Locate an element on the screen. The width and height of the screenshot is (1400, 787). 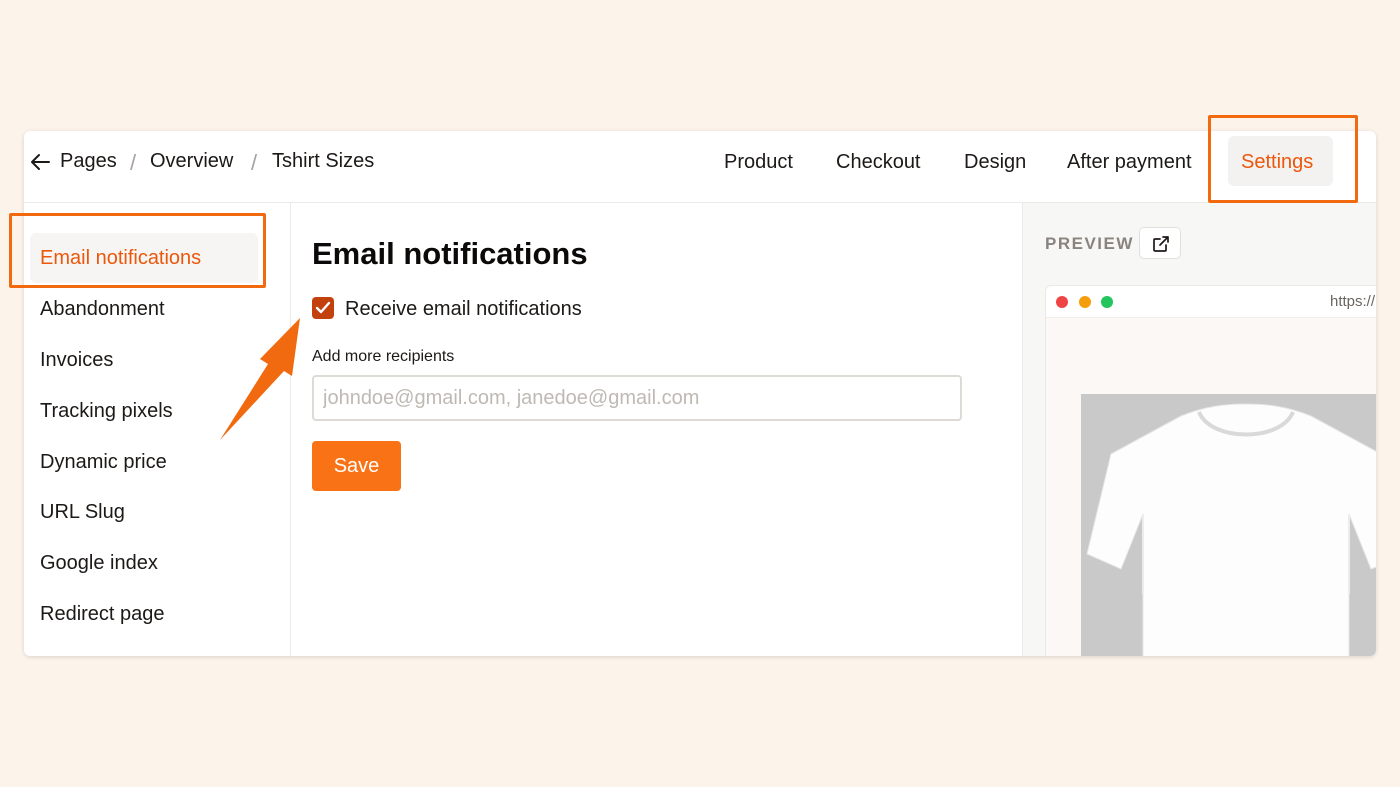
page-title: Email notifications is located at coordinates (450, 253).